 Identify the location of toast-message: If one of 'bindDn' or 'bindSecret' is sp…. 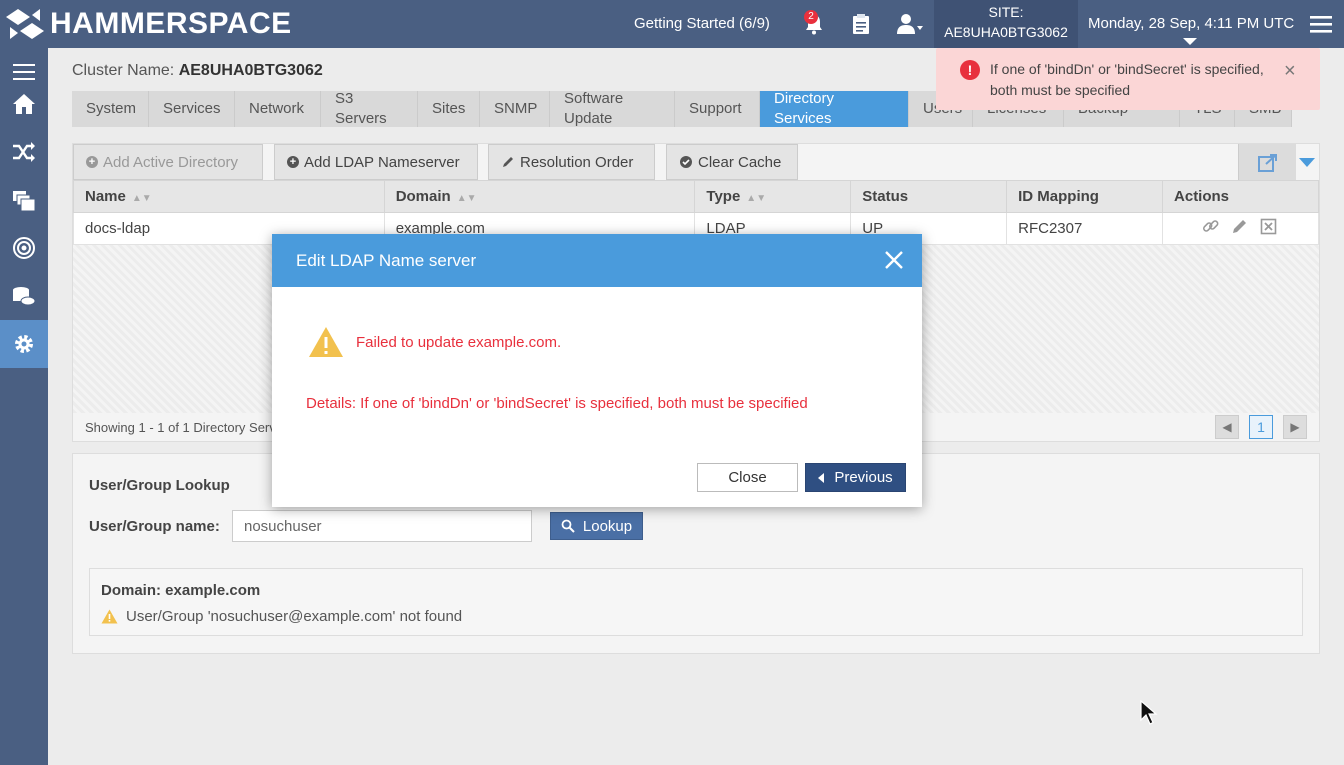
(1127, 79).